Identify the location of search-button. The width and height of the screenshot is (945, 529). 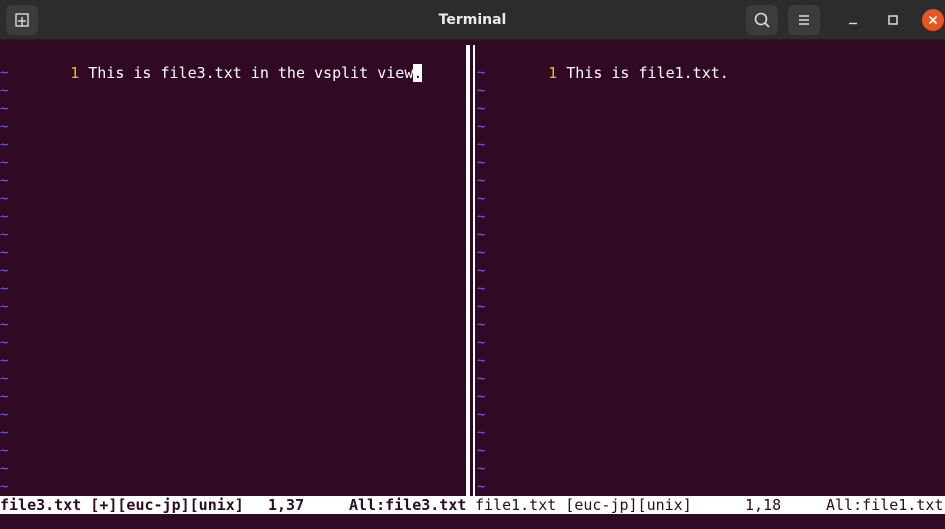
(762, 20).